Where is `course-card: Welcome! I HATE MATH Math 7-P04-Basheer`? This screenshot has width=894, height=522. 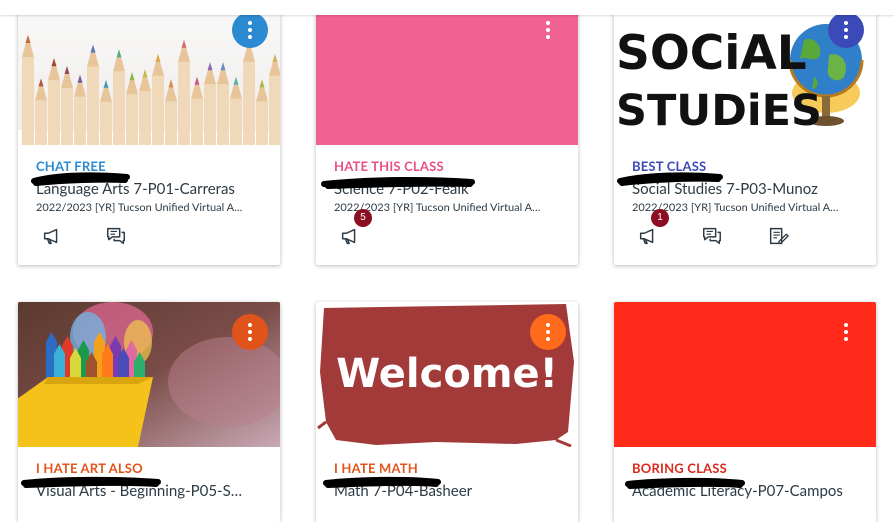 course-card: Welcome! I HATE MATH Math 7-P04-Basheer is located at coordinates (447, 412).